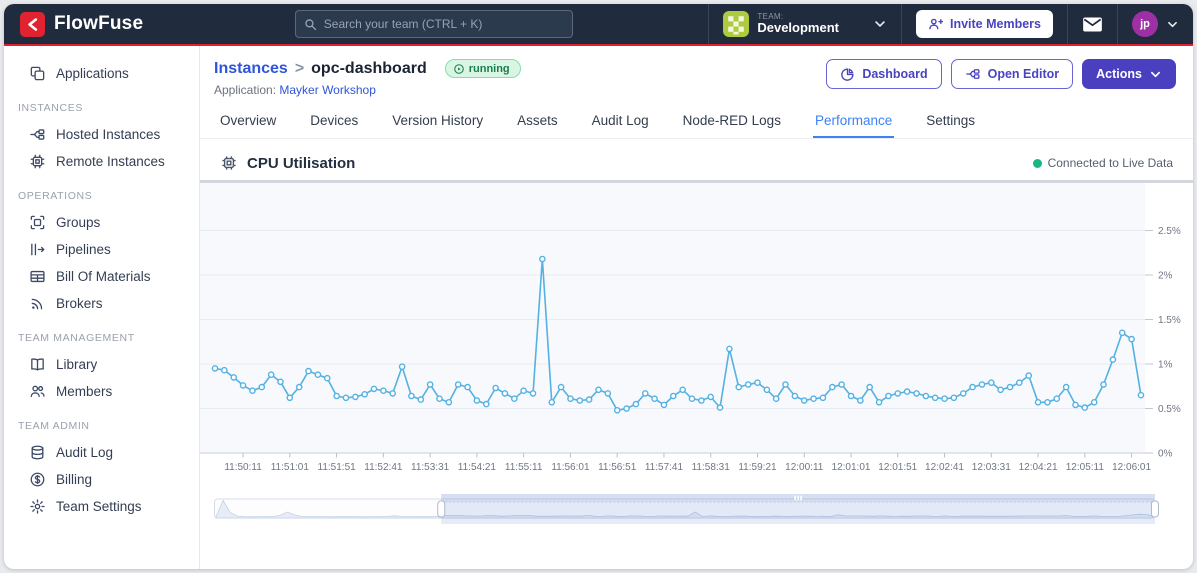 The height and width of the screenshot is (573, 1197). Describe the element at coordinates (537, 122) in the screenshot. I see `tab-assets: Assets` at that location.